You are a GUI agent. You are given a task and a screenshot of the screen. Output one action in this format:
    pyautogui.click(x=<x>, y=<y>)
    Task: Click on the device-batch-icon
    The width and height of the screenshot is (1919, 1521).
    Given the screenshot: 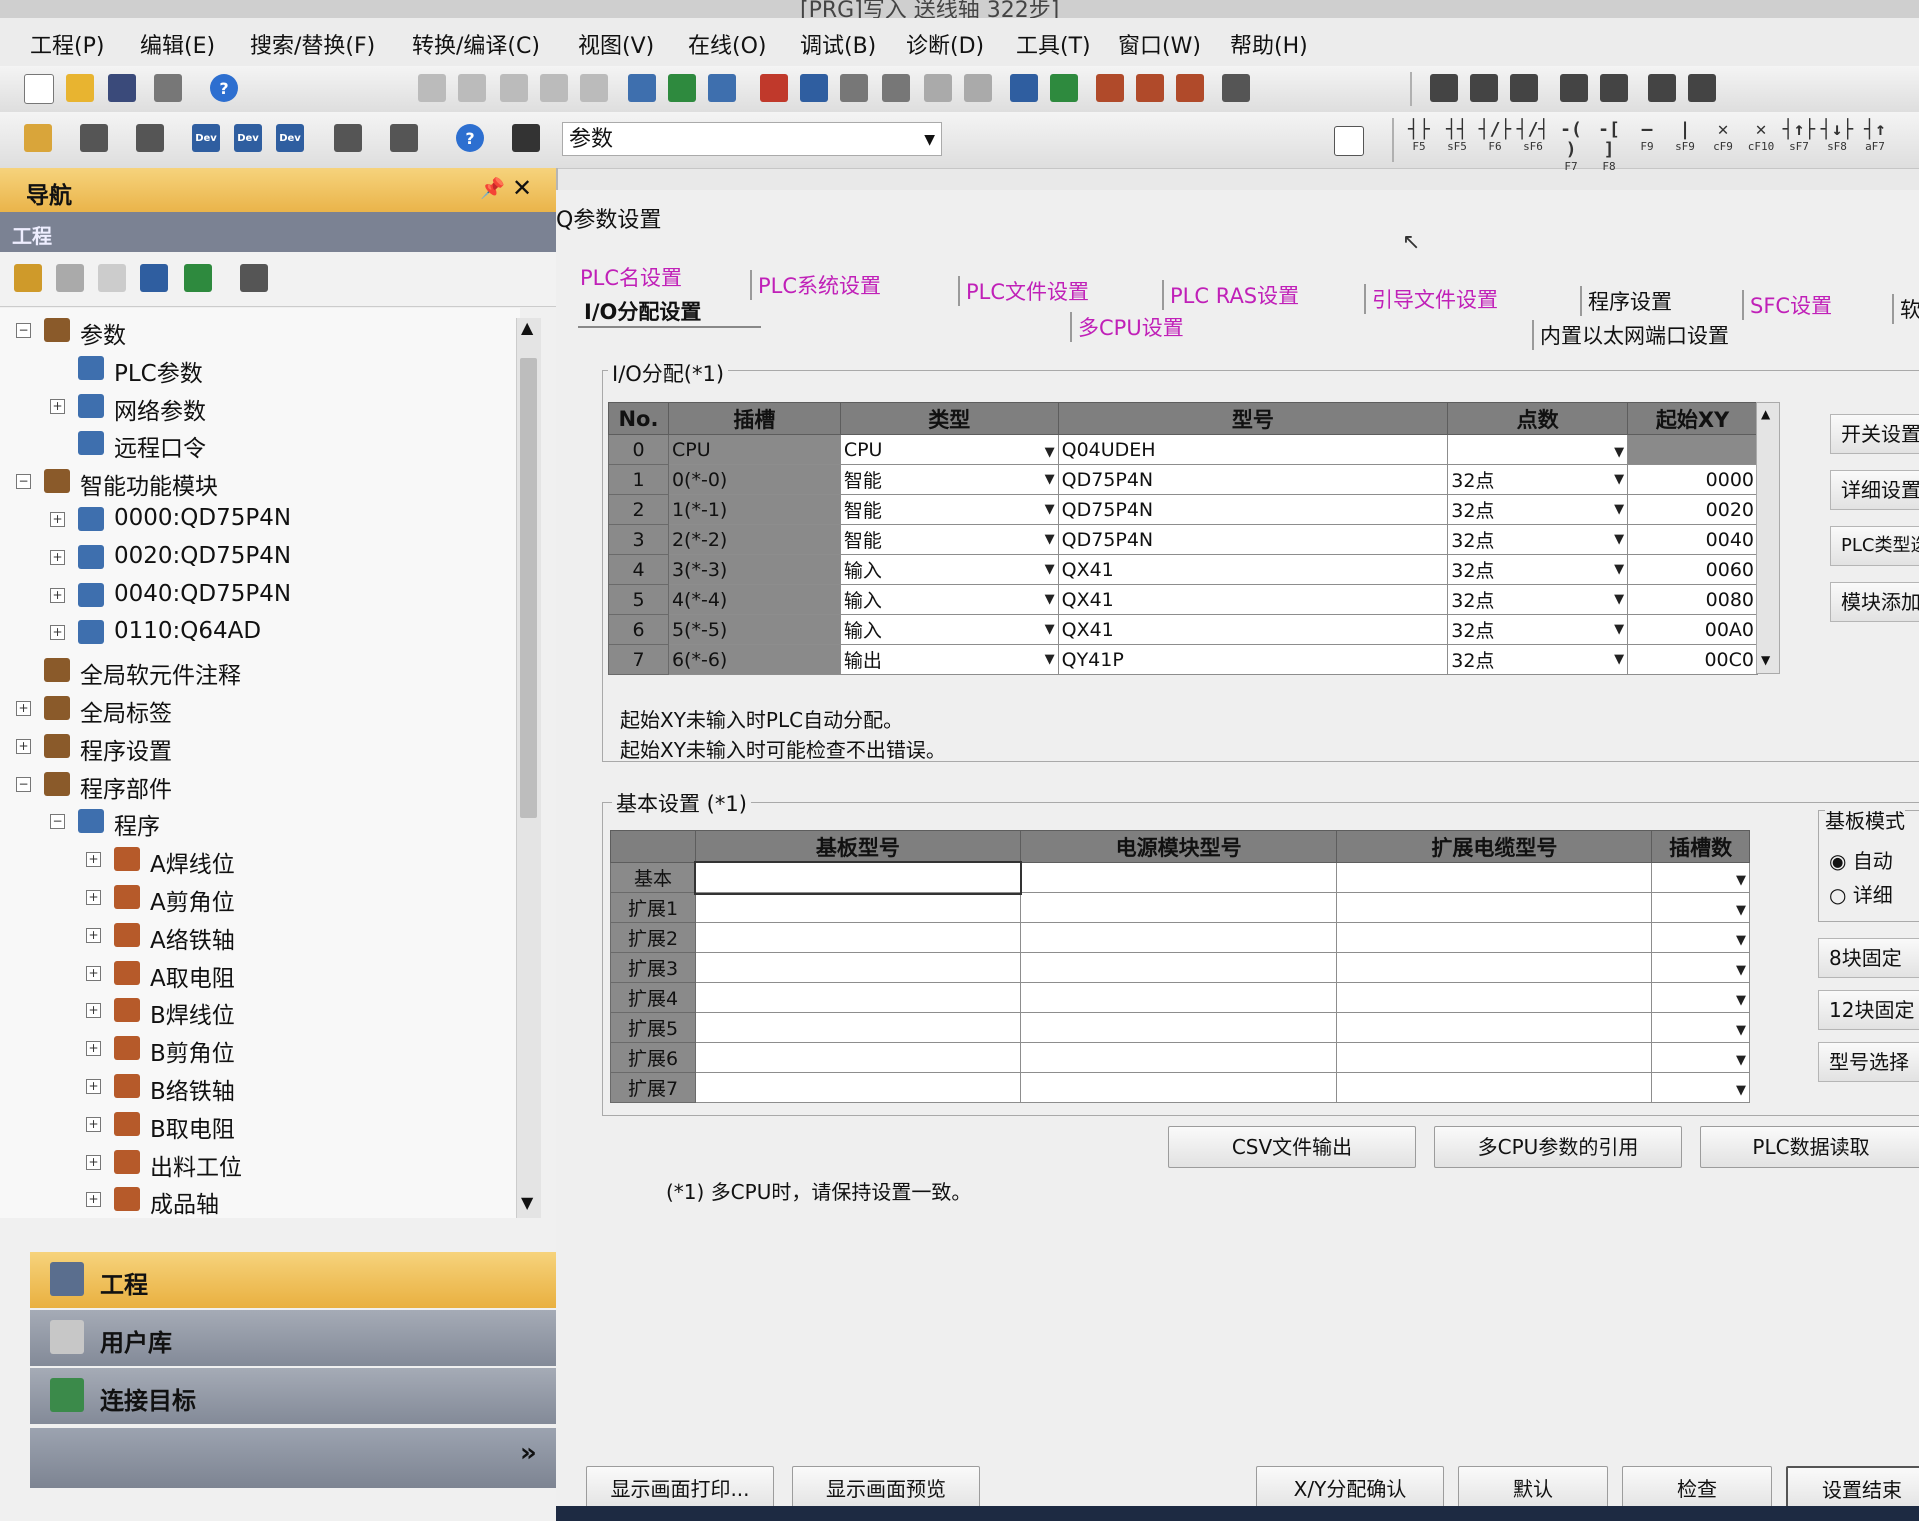 What is the action you would take?
    pyautogui.click(x=722, y=88)
    